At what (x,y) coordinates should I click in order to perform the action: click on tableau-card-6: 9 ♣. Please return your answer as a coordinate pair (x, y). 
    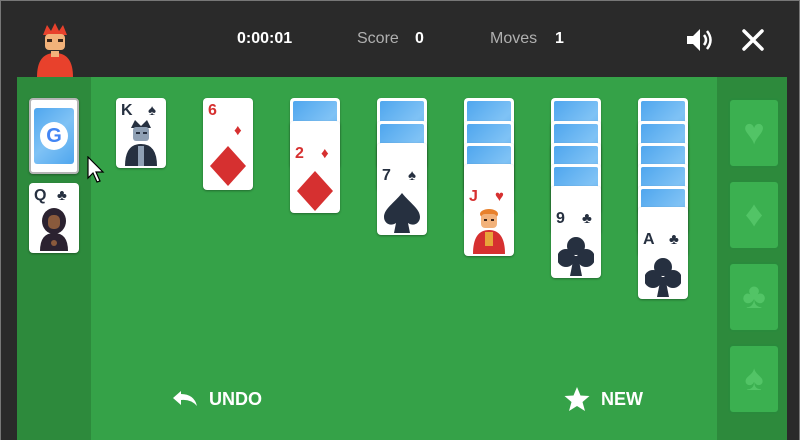
    Looking at the image, I should click on (576, 232).